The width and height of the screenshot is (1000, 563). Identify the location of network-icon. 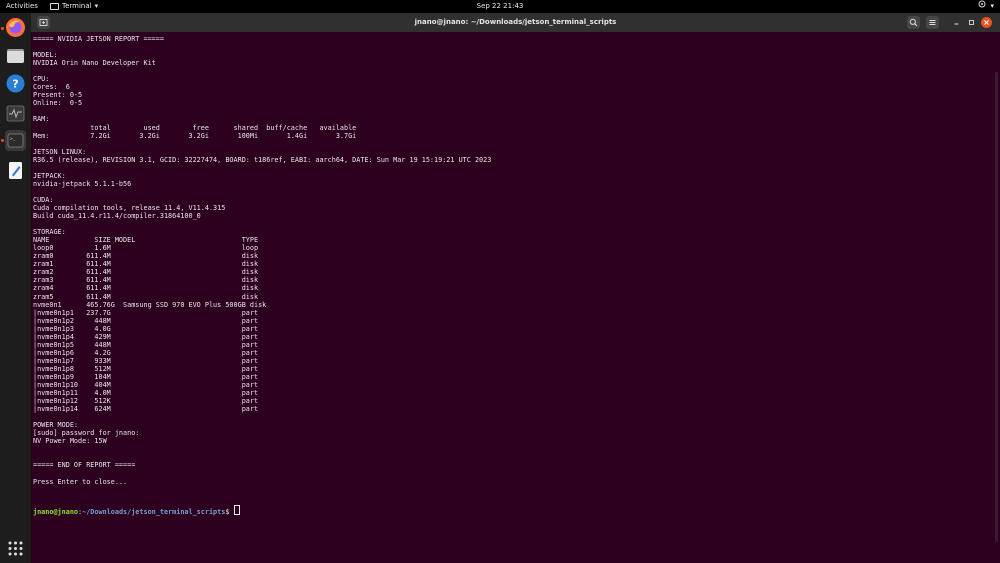
(982, 6).